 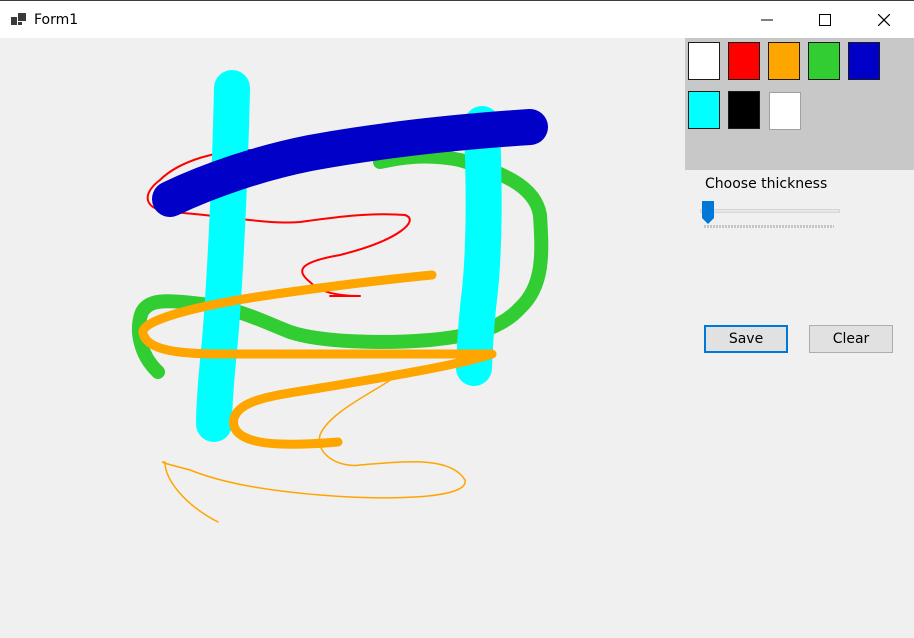 What do you see at coordinates (708, 213) in the screenshot?
I see `slider-thumb` at bounding box center [708, 213].